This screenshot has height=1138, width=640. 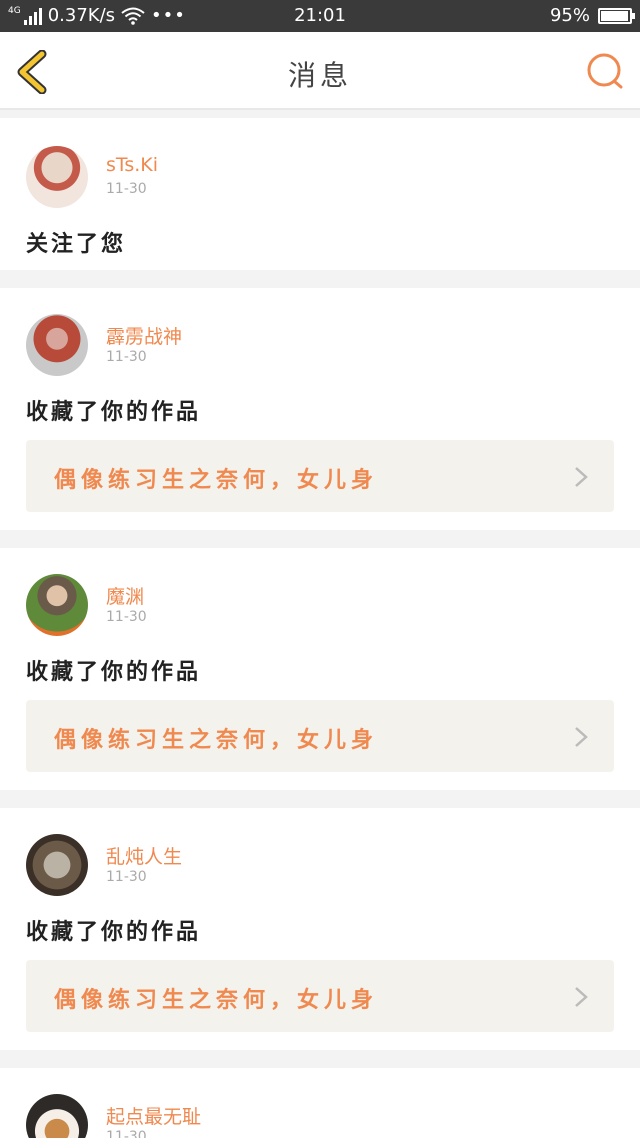 What do you see at coordinates (76, 244) in the screenshot?
I see `notification-text: 关注了您` at bounding box center [76, 244].